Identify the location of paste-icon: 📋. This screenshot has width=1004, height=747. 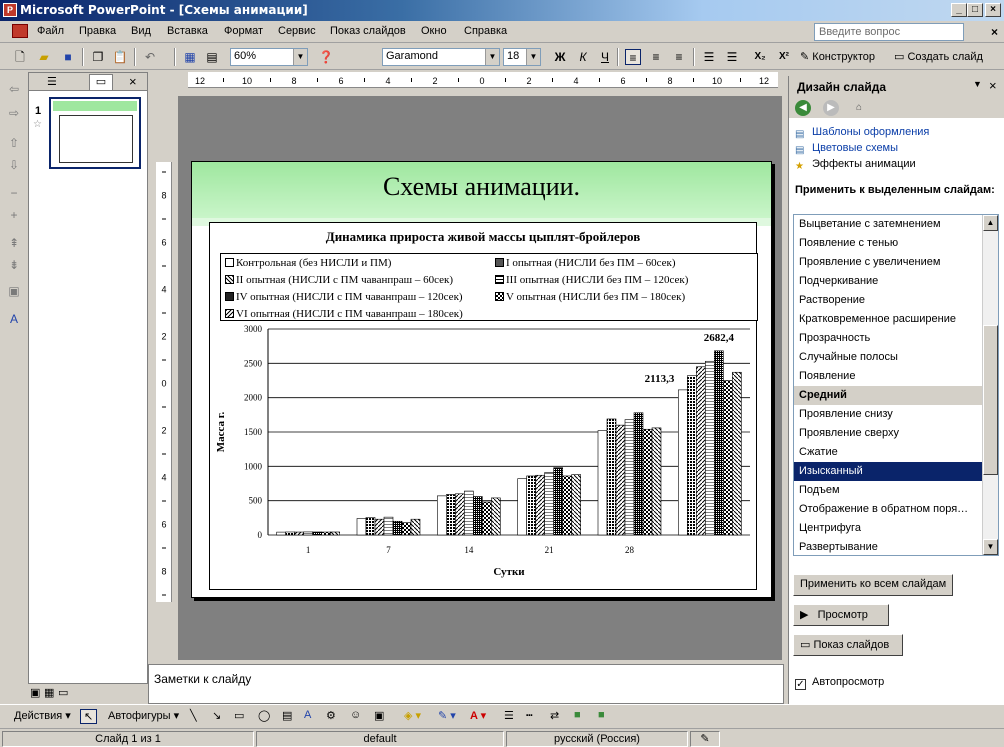
(120, 57).